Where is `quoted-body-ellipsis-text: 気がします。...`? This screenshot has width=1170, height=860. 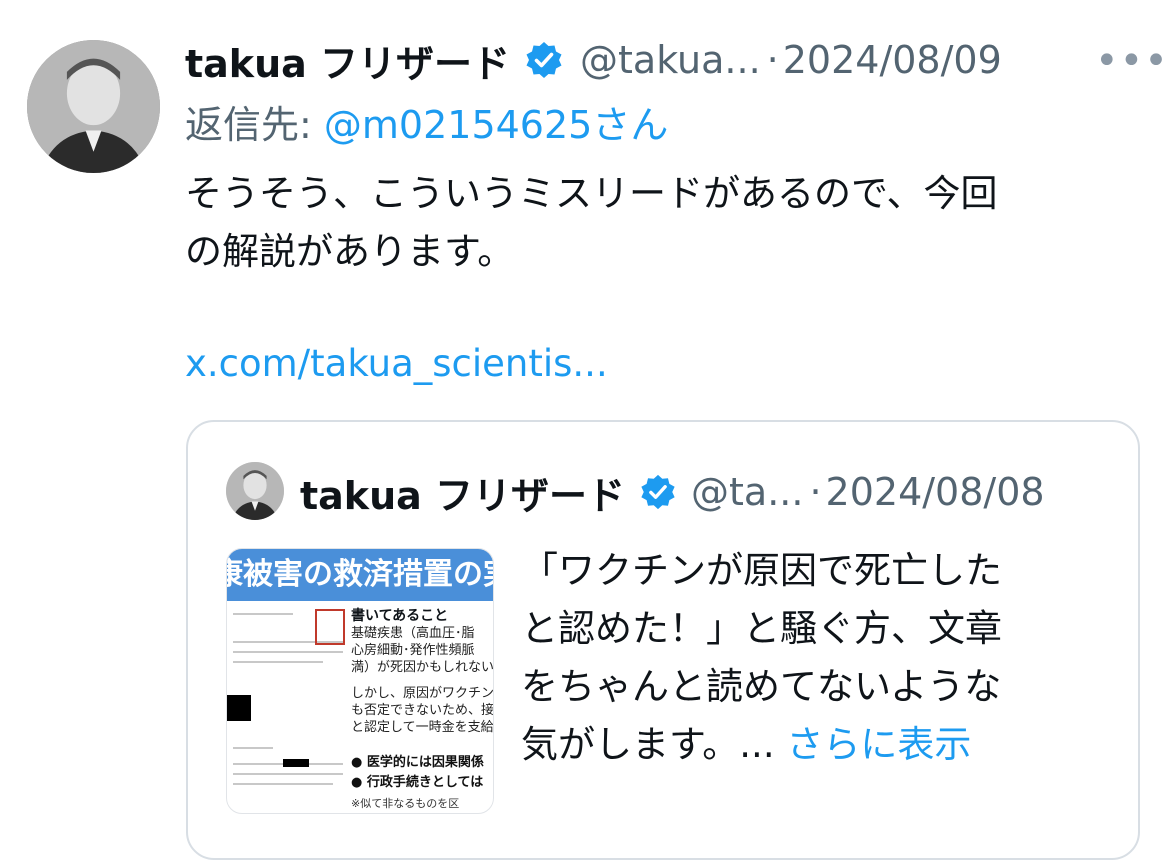 quoted-body-ellipsis-text: 気がします。... is located at coordinates (648, 744).